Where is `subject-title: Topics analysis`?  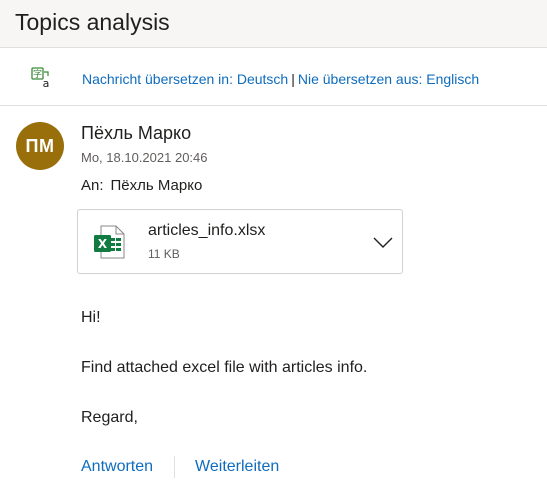
subject-title: Topics analysis is located at coordinates (92, 22).